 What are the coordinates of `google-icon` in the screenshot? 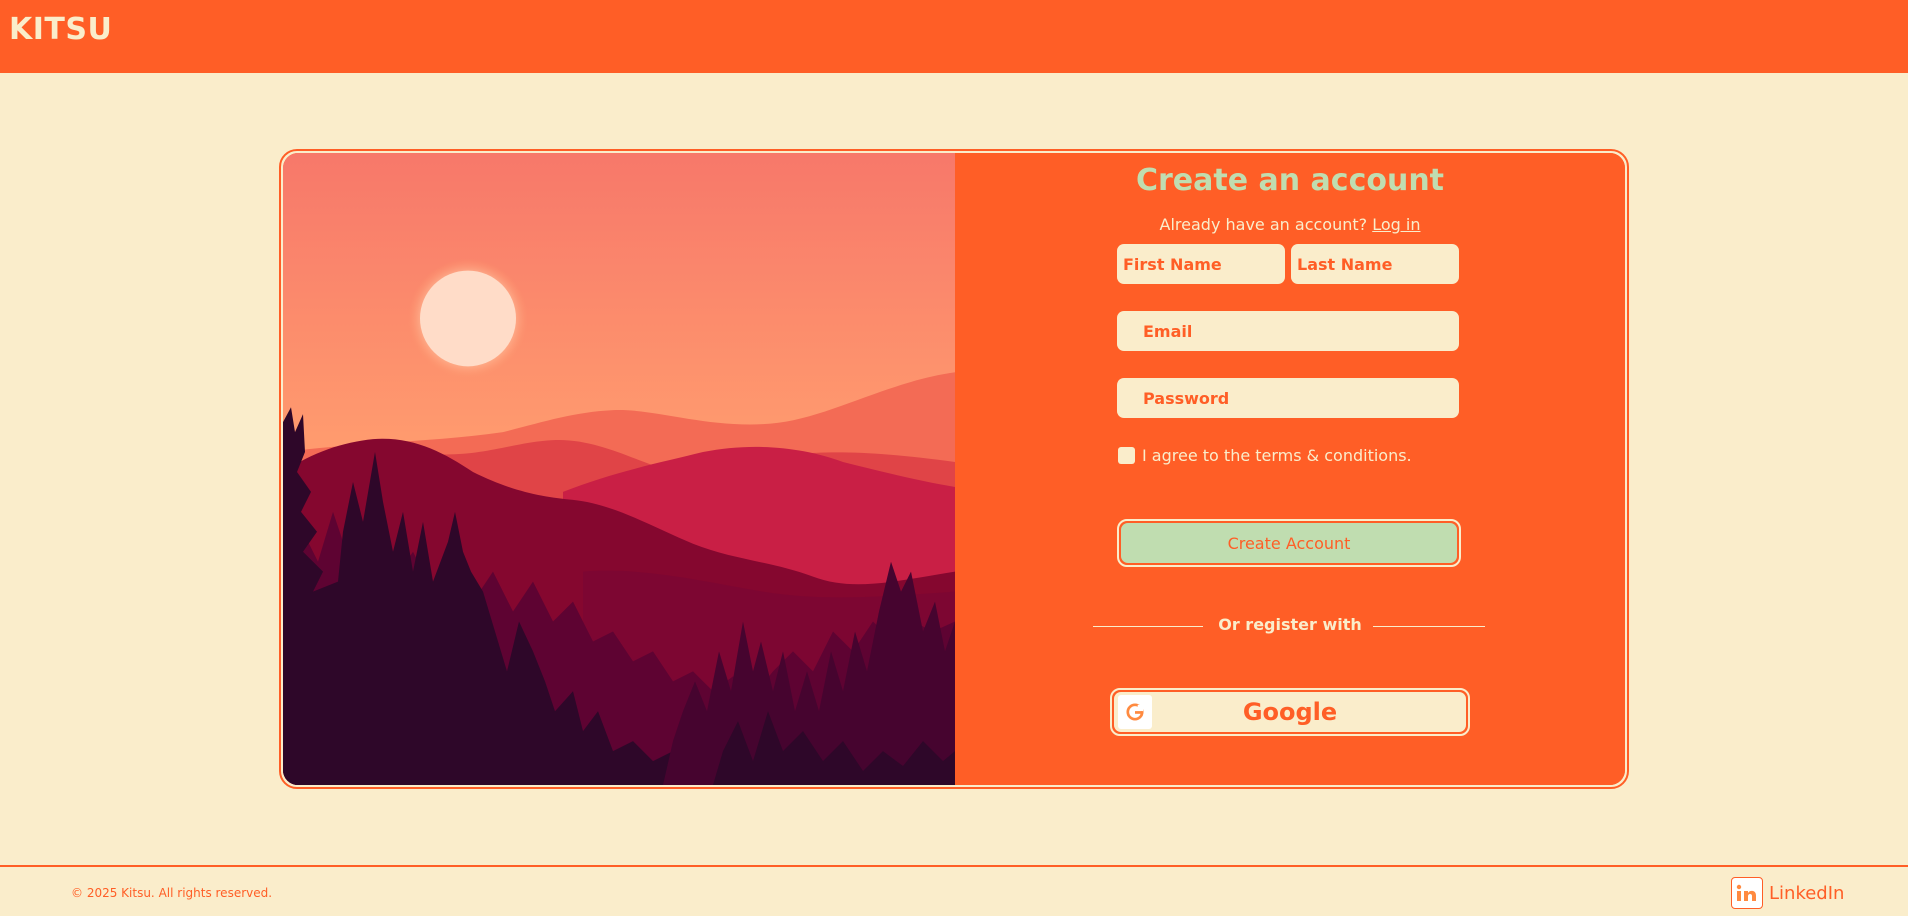 It's located at (1135, 712).